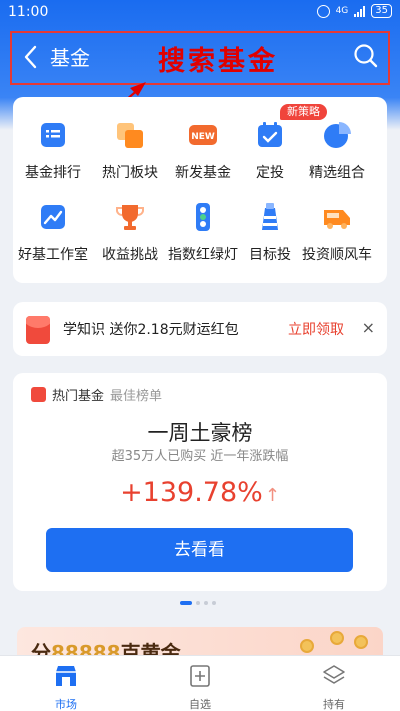 The image size is (400, 711). I want to click on fund-list-subtitle: 超35万人已购买 近一年涨跌幅, so click(200, 456).